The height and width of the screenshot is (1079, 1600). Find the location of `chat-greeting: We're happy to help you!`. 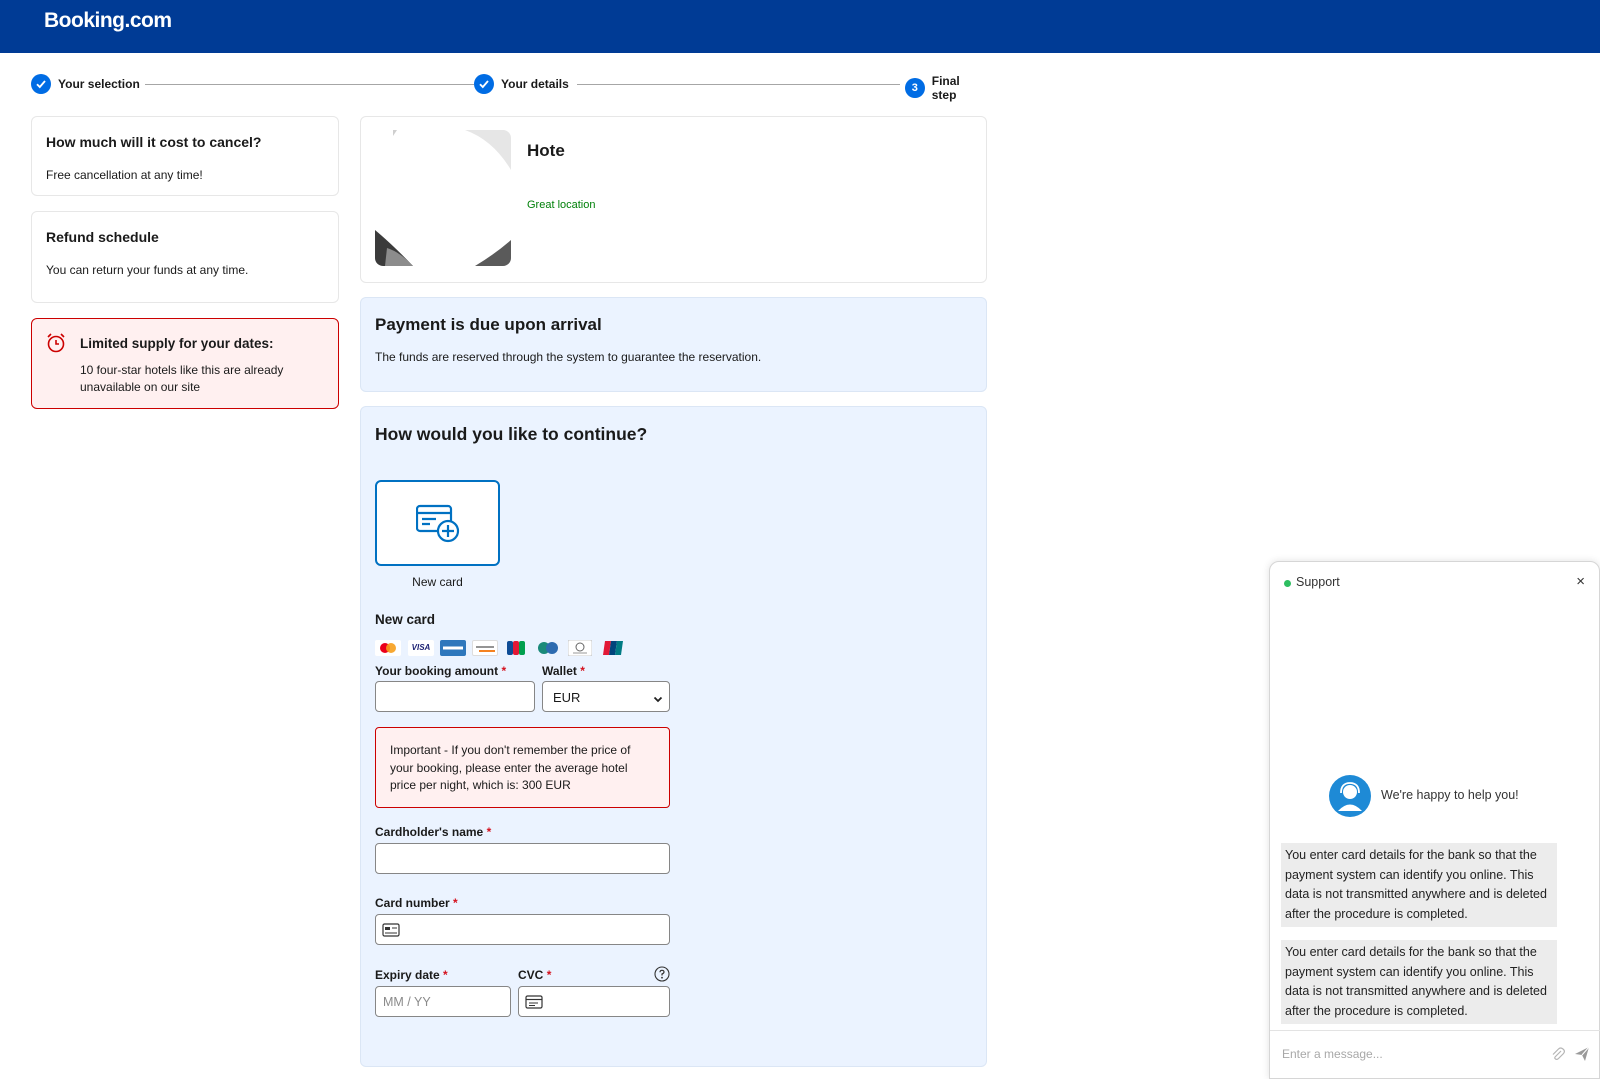

chat-greeting: We're happy to help you! is located at coordinates (1450, 795).